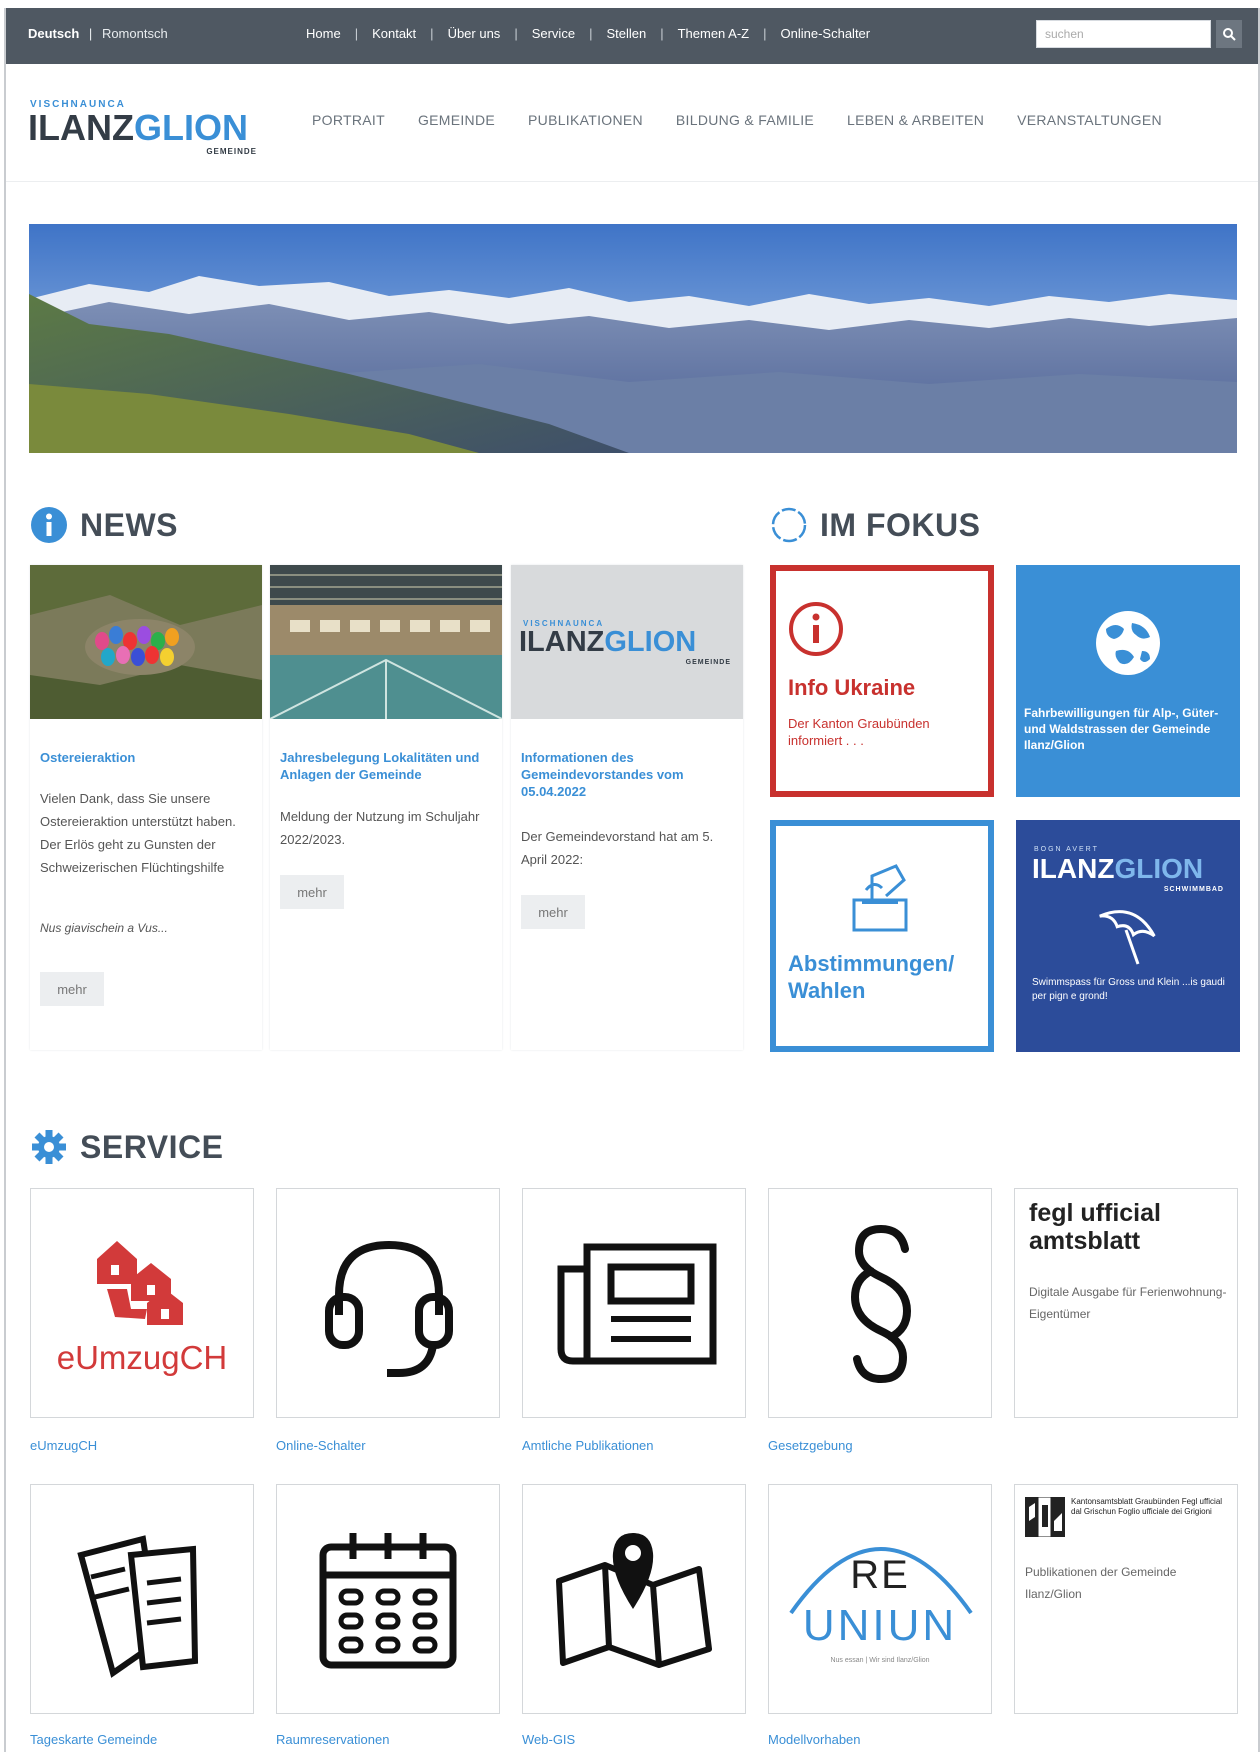  I want to click on service-label: Tageskarte Gemeinde, so click(93, 1739).